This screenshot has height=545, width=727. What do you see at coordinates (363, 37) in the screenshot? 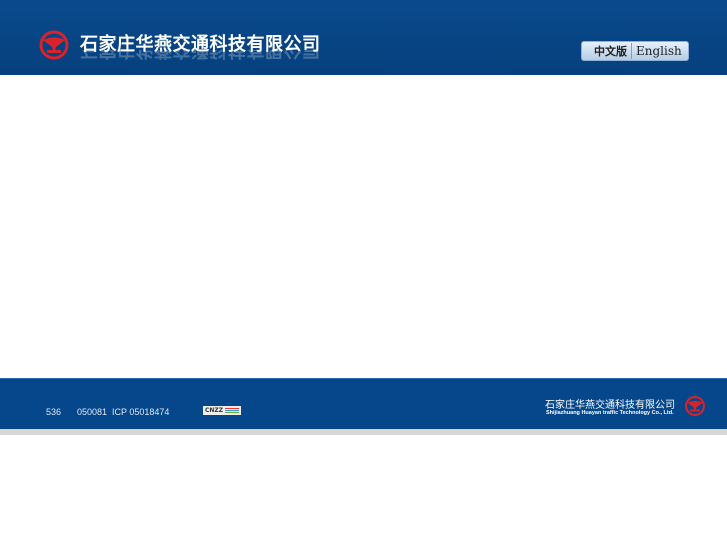
I see `header: 石家庄华燕交通科技有限公司 石家庄华燕交通科技有限公司 中文版 English` at bounding box center [363, 37].